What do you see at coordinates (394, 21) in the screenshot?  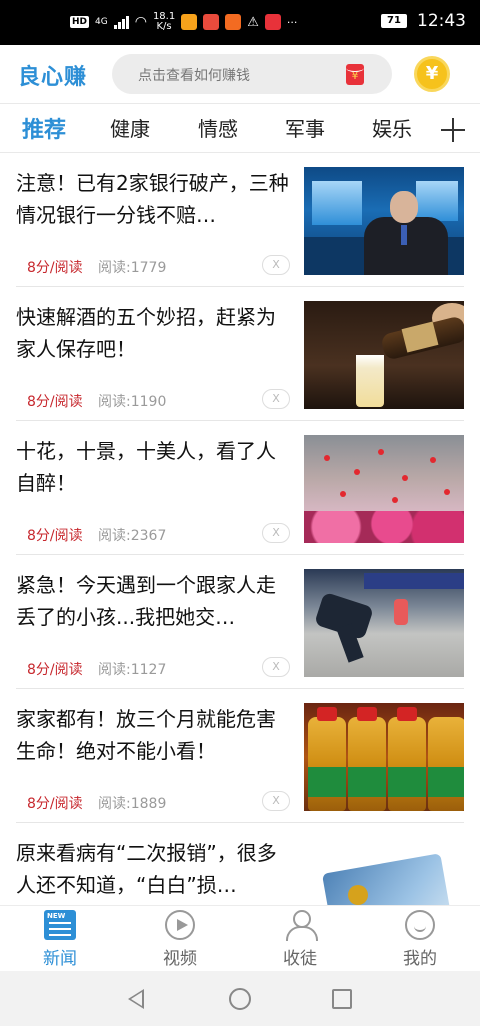 I see `battery-icon: 71` at bounding box center [394, 21].